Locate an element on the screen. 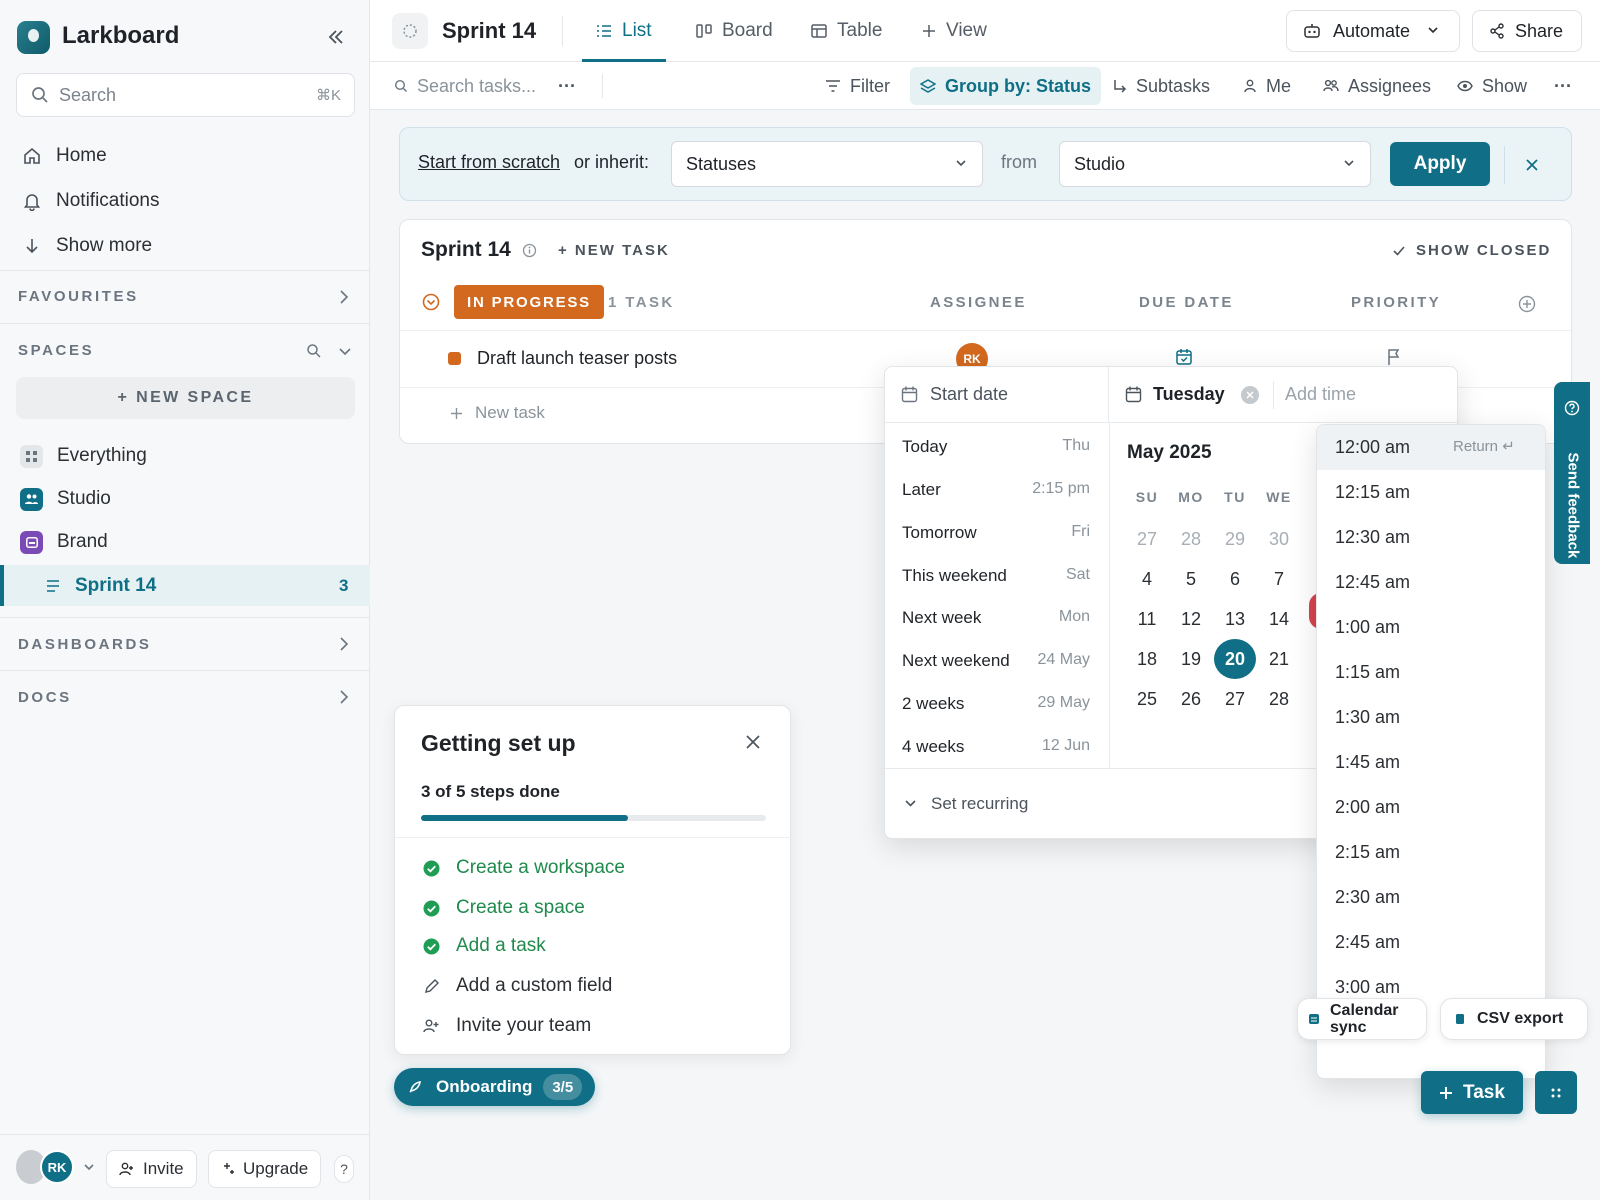  docs-heading: DOCS is located at coordinates (45, 697).